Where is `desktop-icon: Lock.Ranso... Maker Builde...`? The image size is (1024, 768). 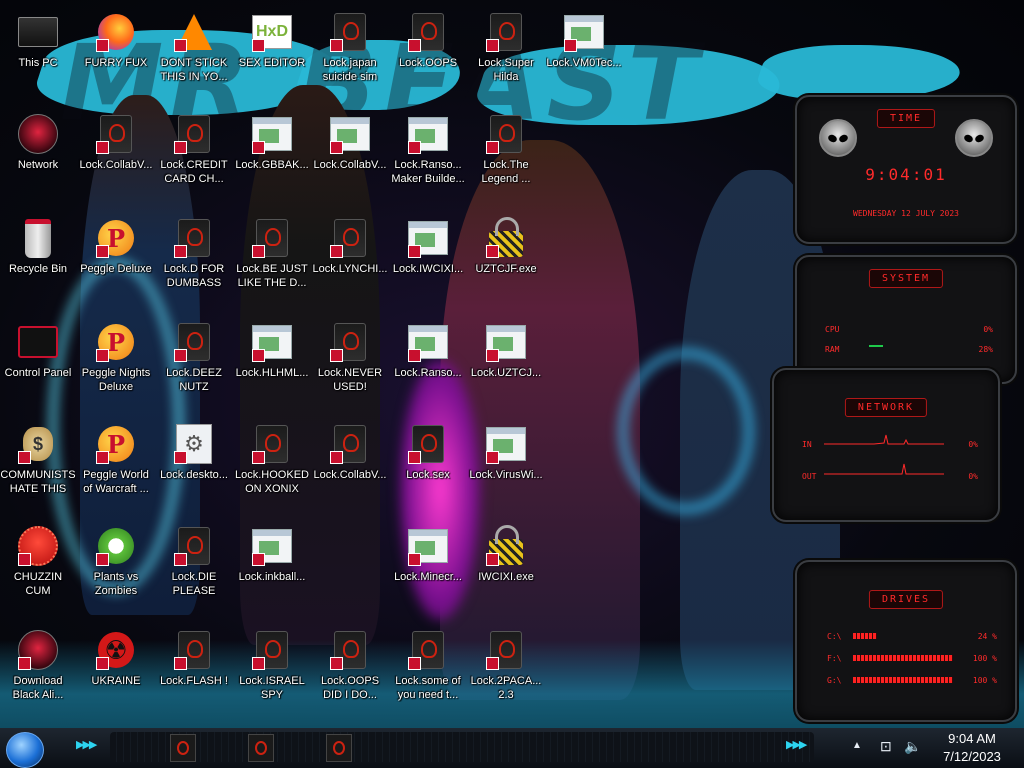 desktop-icon: Lock.Ranso... Maker Builde... is located at coordinates (428, 156).